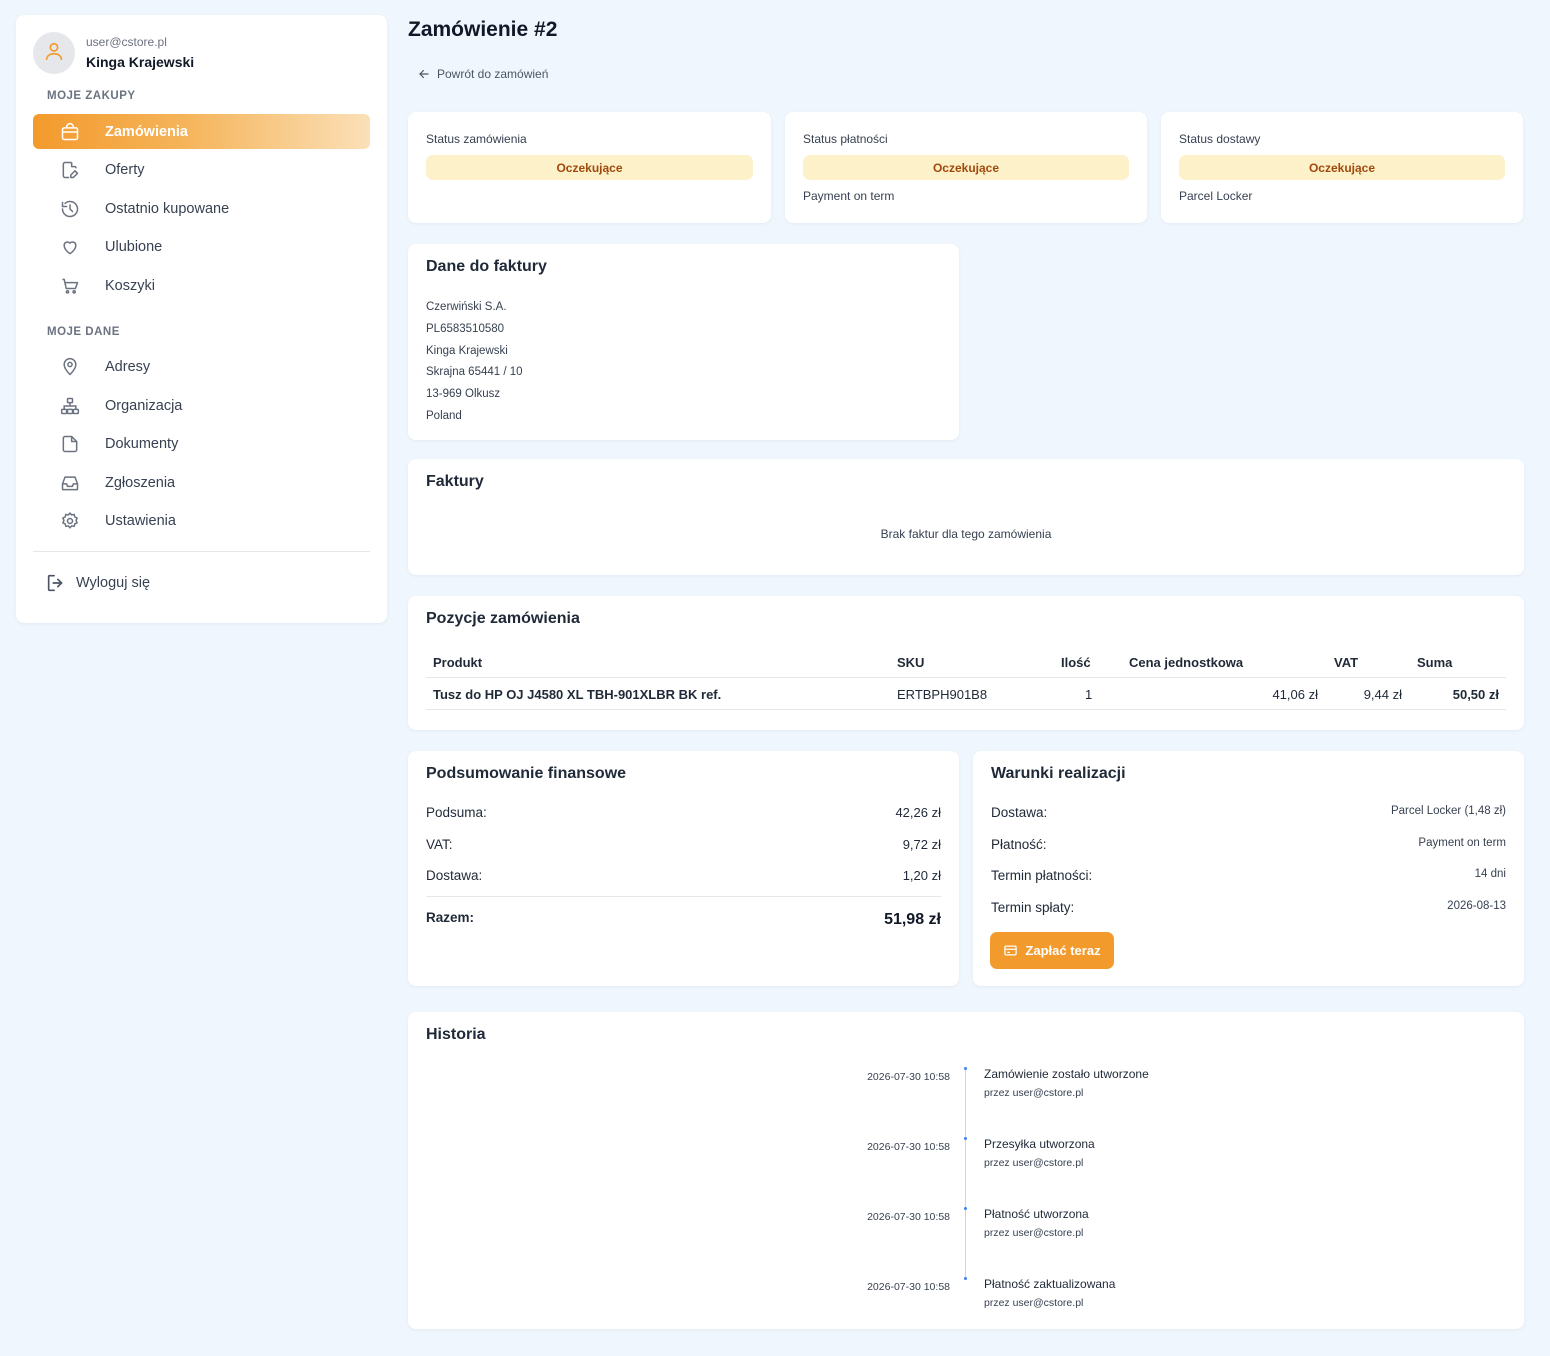 The height and width of the screenshot is (1356, 1550). Describe the element at coordinates (466, 307) in the screenshot. I see `invoice-line: Czerwiński S.A.` at that location.